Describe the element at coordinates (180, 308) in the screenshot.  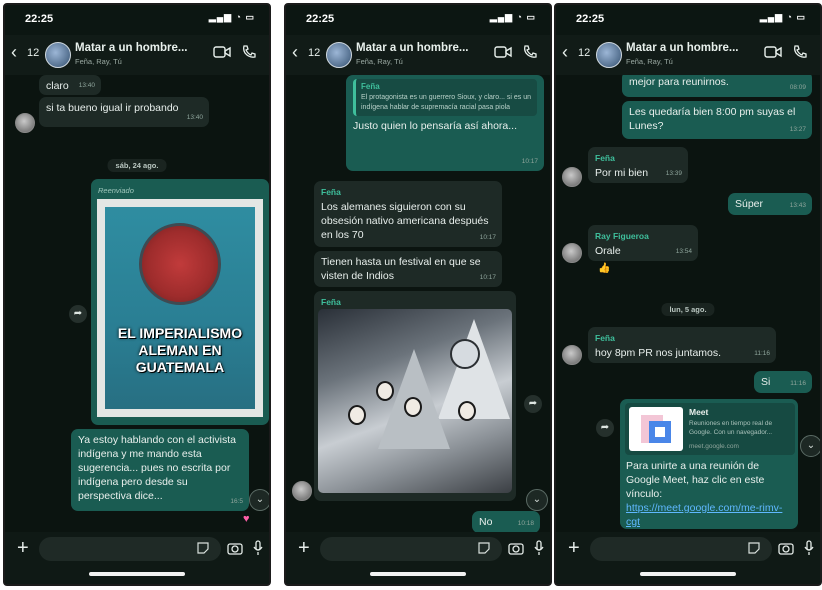
I see `poster-image: EL IMPERIALISMO ALEMAN EN GUATEMALA` at that location.